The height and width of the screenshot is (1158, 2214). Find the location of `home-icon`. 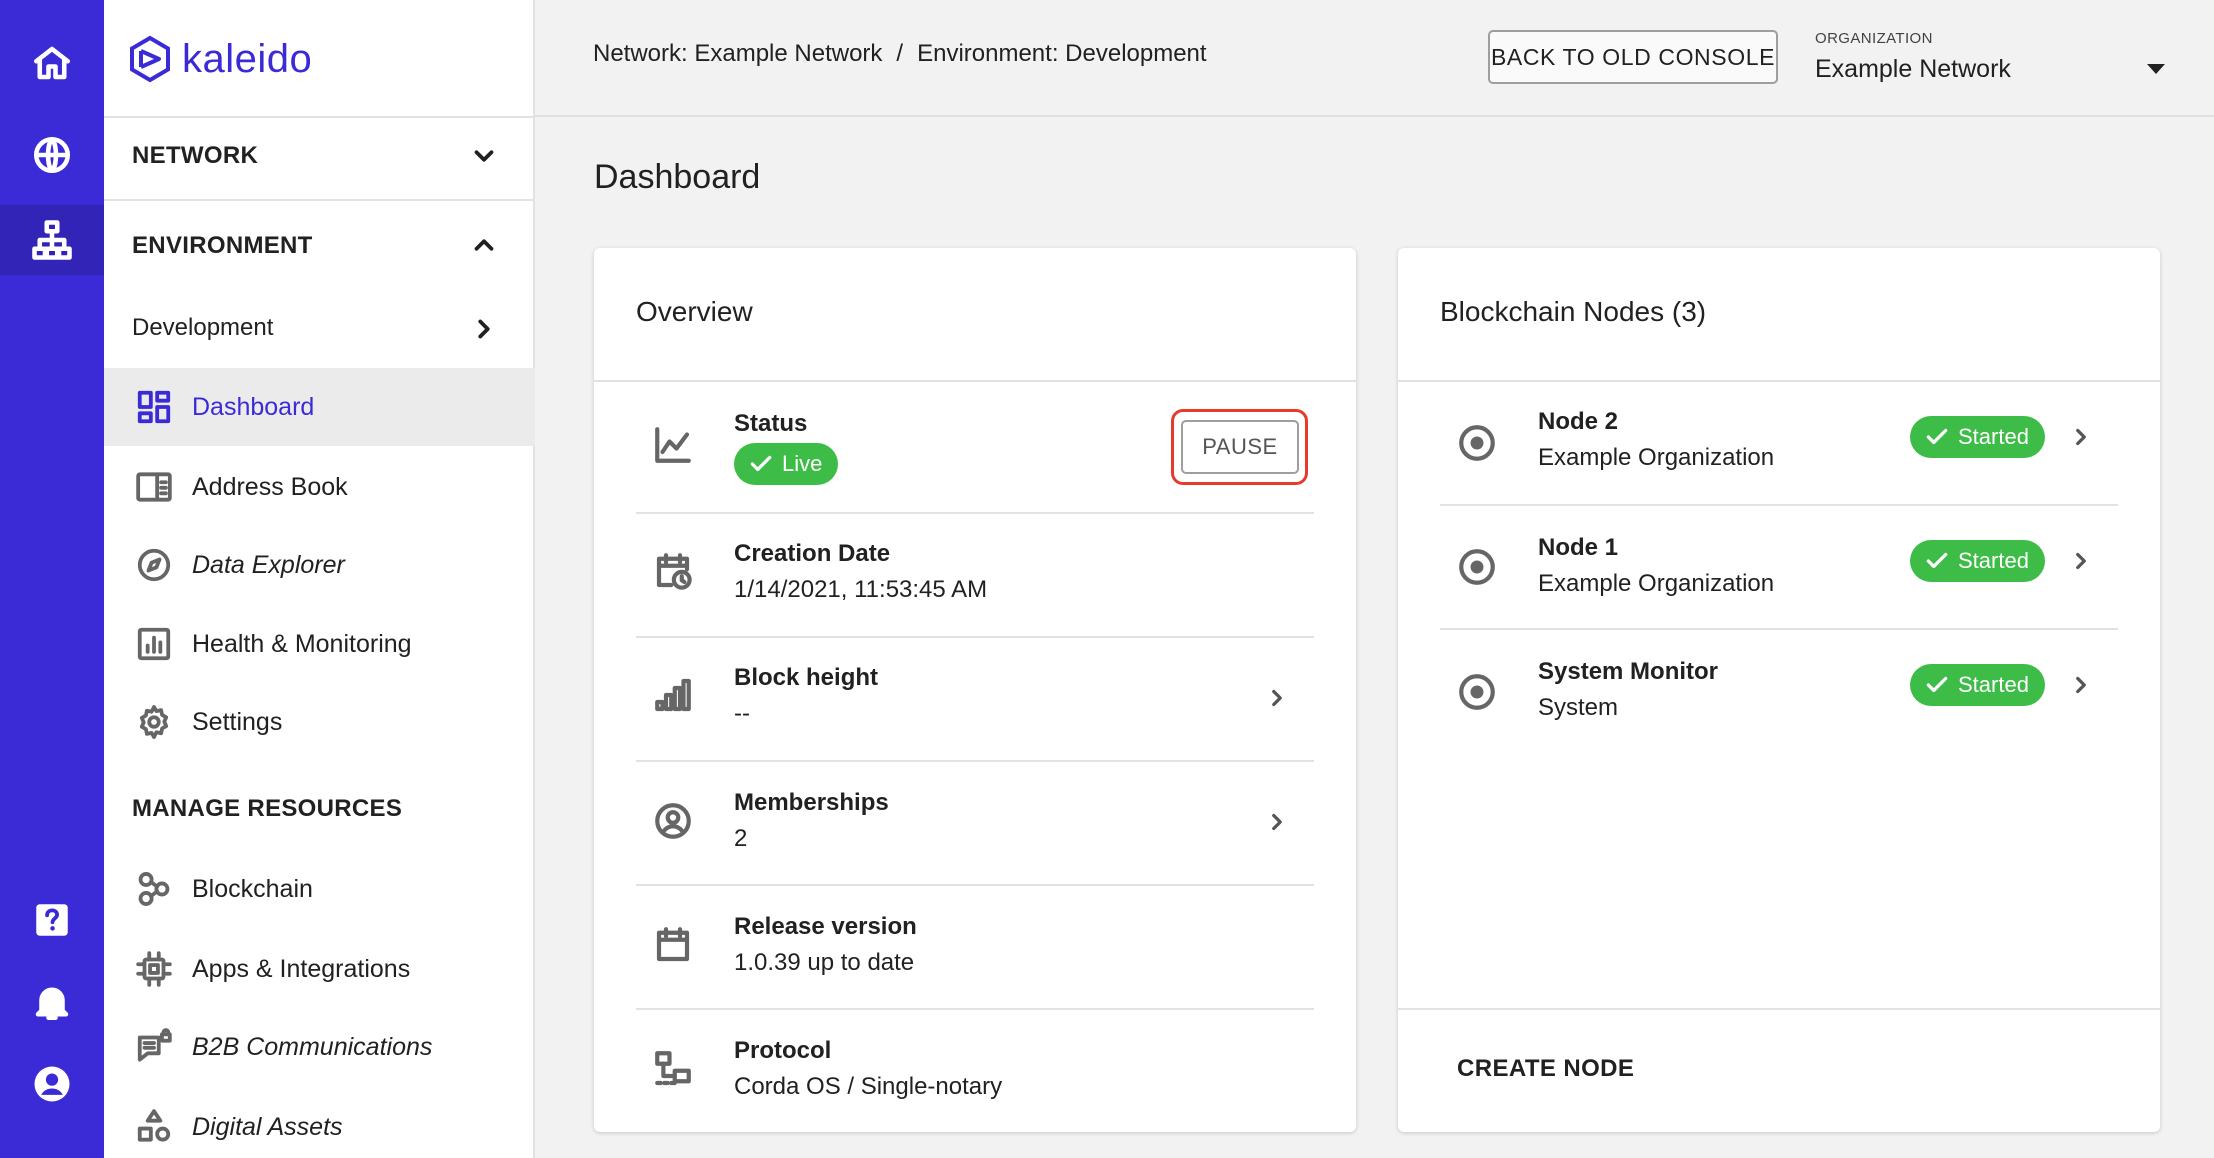

home-icon is located at coordinates (52, 63).